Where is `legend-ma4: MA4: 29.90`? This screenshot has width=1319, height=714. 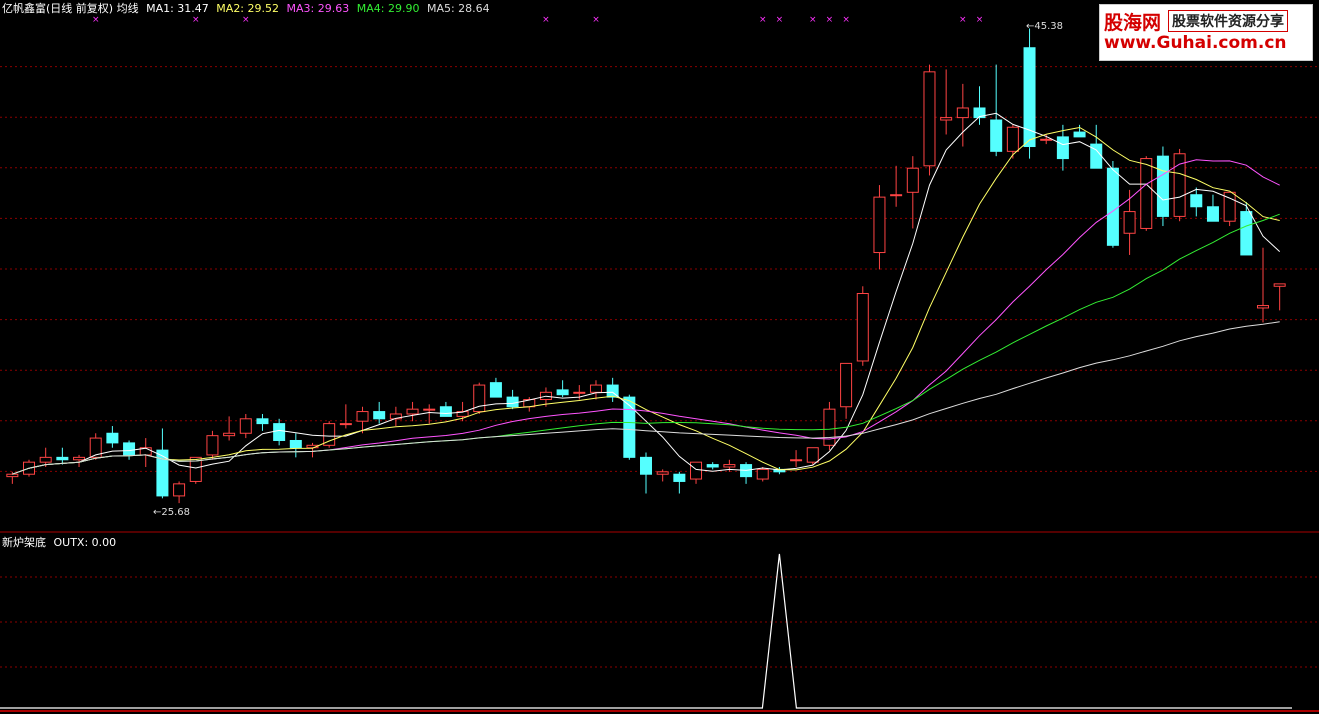
legend-ma4: MA4: 29.90 is located at coordinates (388, 8).